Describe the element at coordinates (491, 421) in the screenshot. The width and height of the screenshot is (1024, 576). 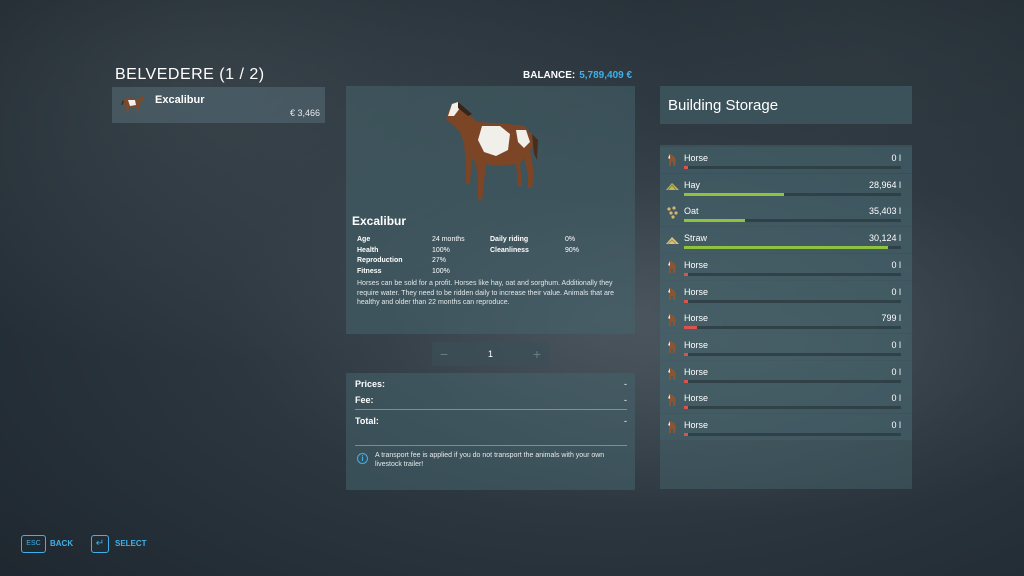
I see `total-row: Total: -` at that location.